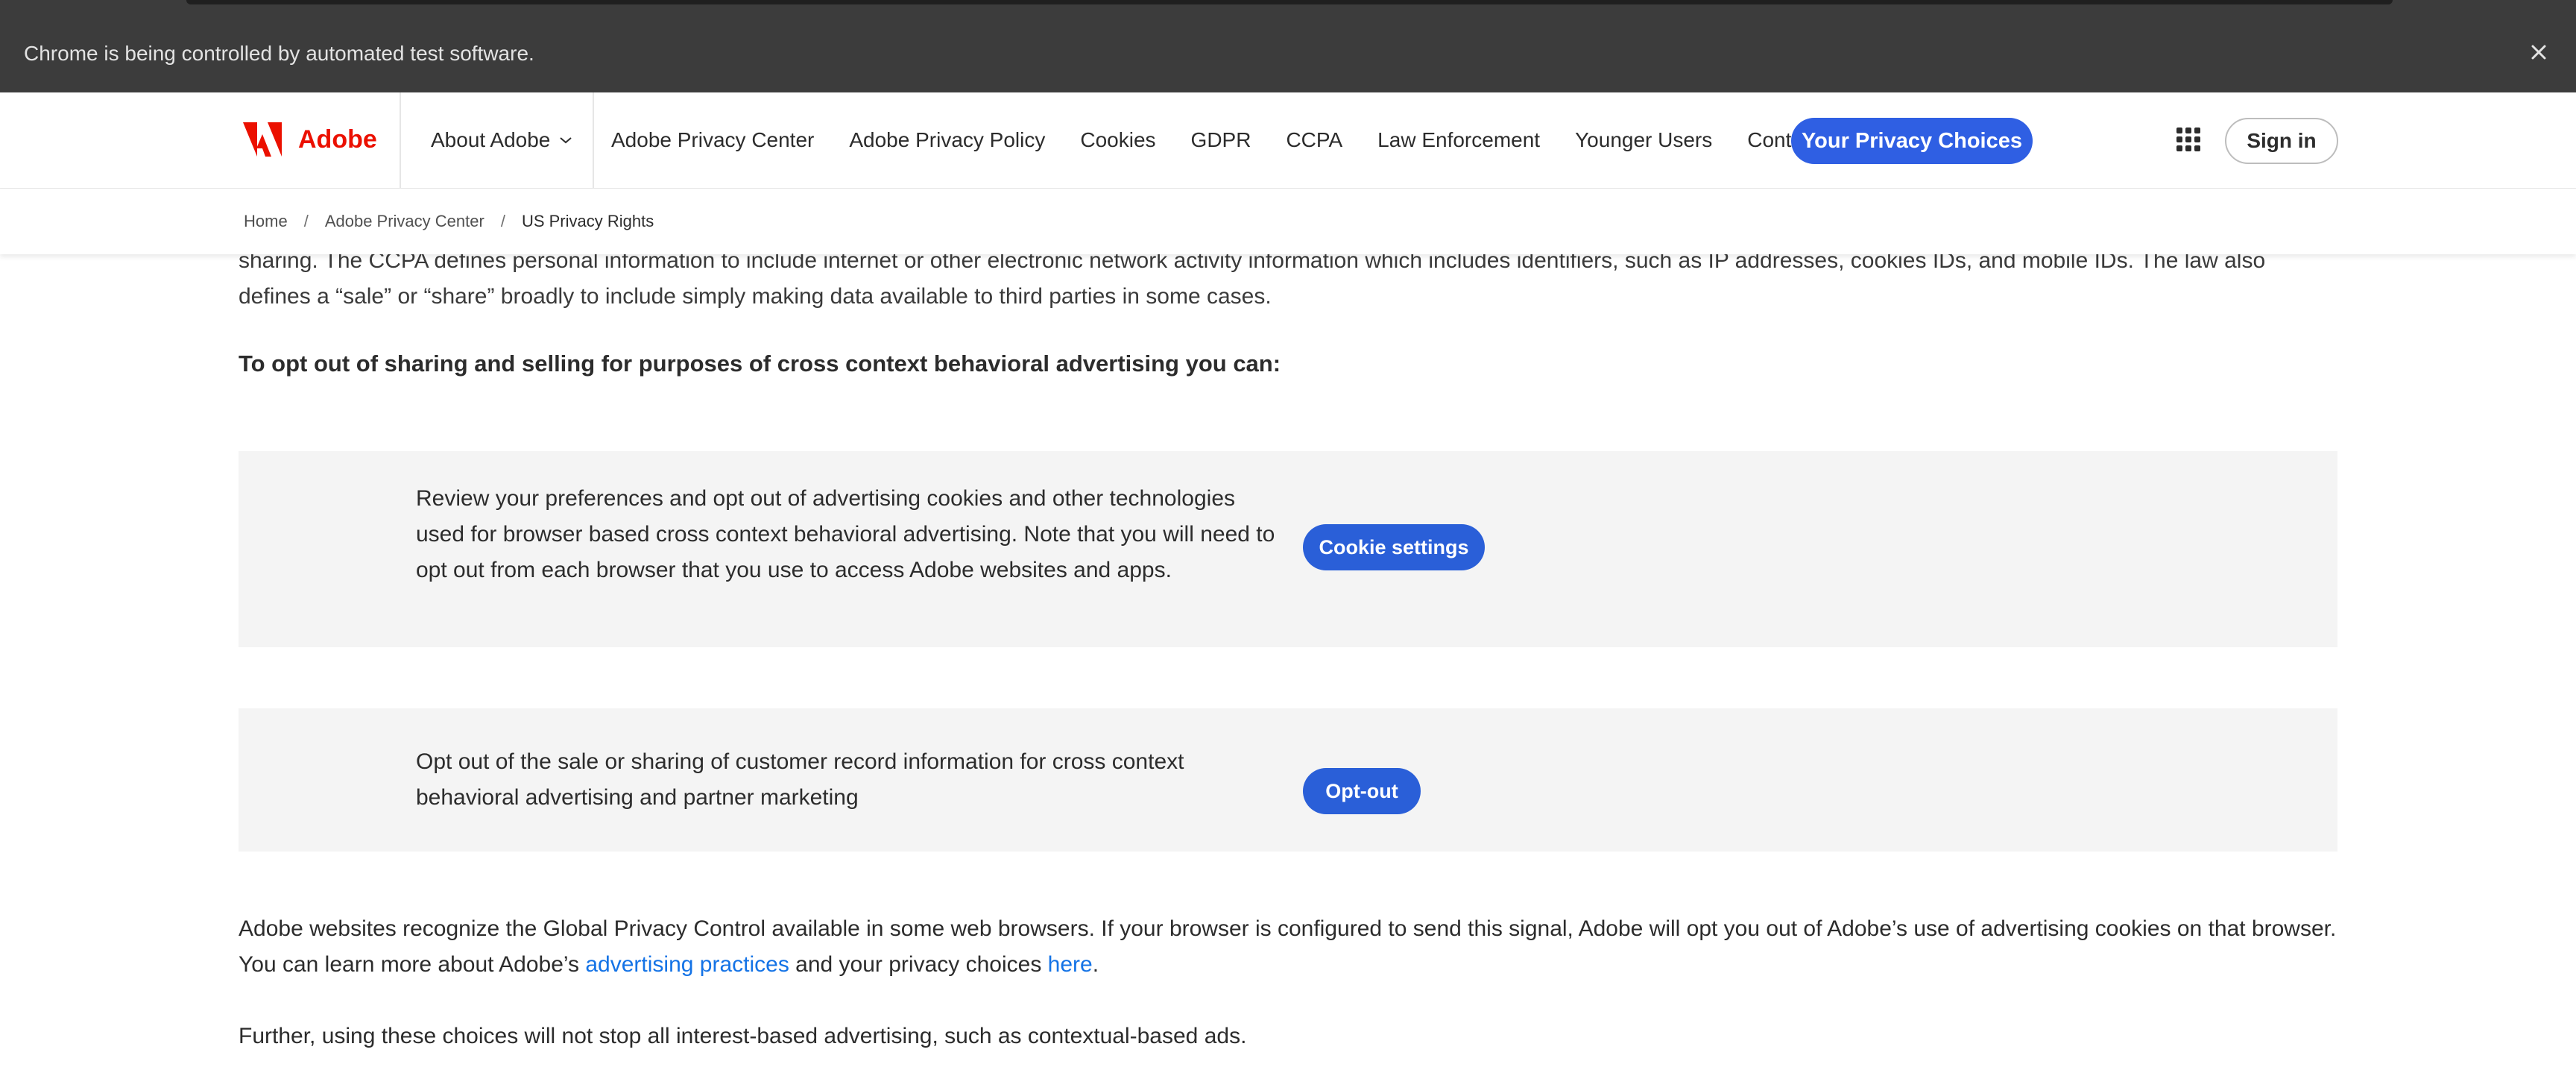 This screenshot has width=2576, height=1070. Describe the element at coordinates (1289, 2) in the screenshot. I see `browser-tab-strip` at that location.